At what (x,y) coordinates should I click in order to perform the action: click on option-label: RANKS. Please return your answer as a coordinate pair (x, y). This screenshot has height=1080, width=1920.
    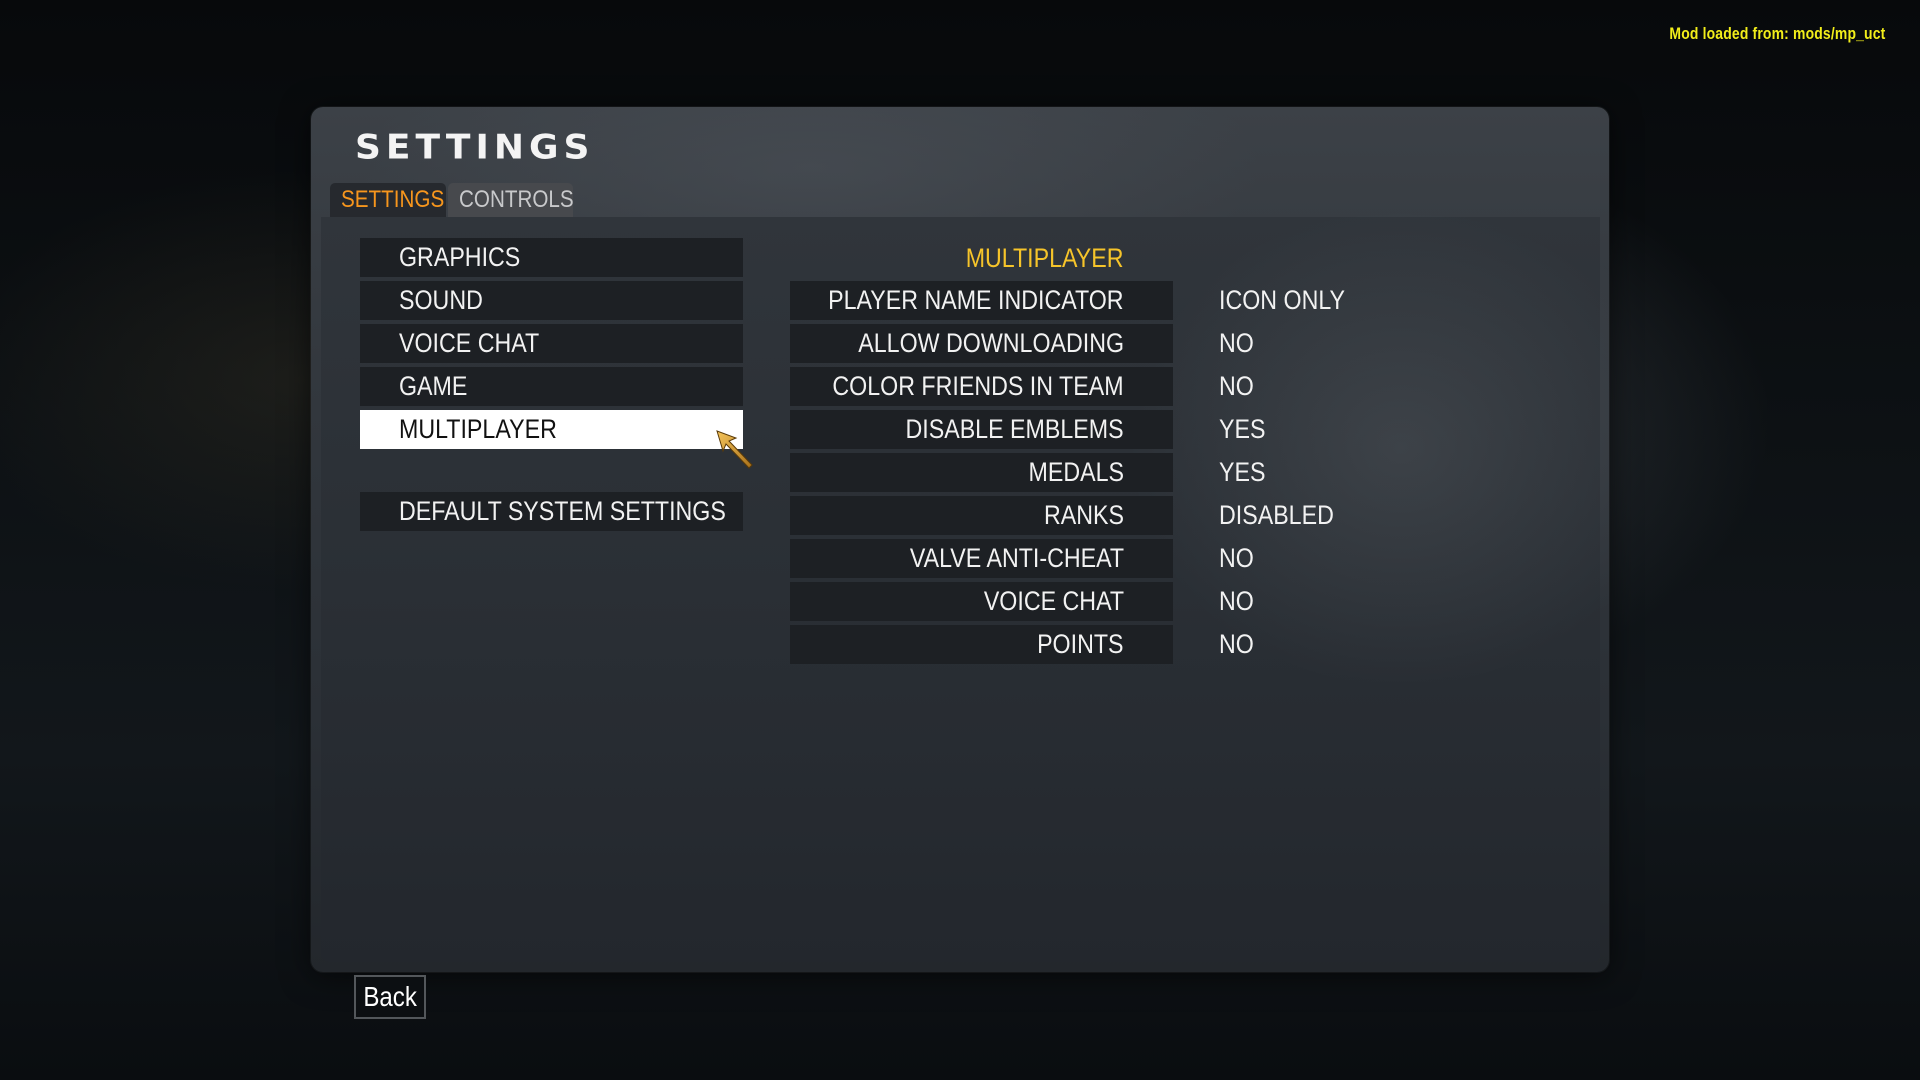
    Looking at the image, I should click on (981, 515).